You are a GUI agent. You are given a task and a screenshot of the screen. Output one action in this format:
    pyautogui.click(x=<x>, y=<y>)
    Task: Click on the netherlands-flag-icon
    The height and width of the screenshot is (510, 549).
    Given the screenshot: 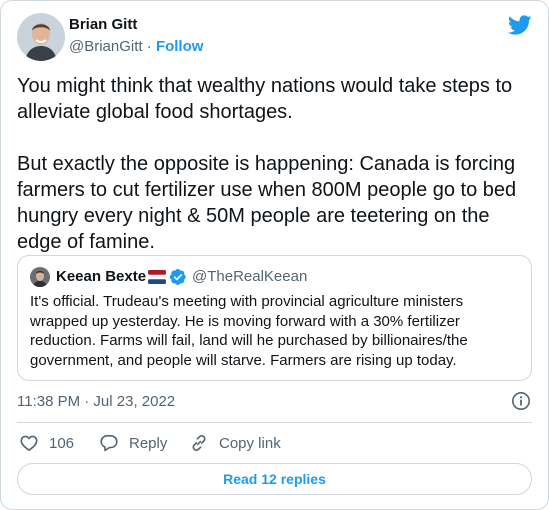 What is the action you would take?
    pyautogui.click(x=157, y=277)
    